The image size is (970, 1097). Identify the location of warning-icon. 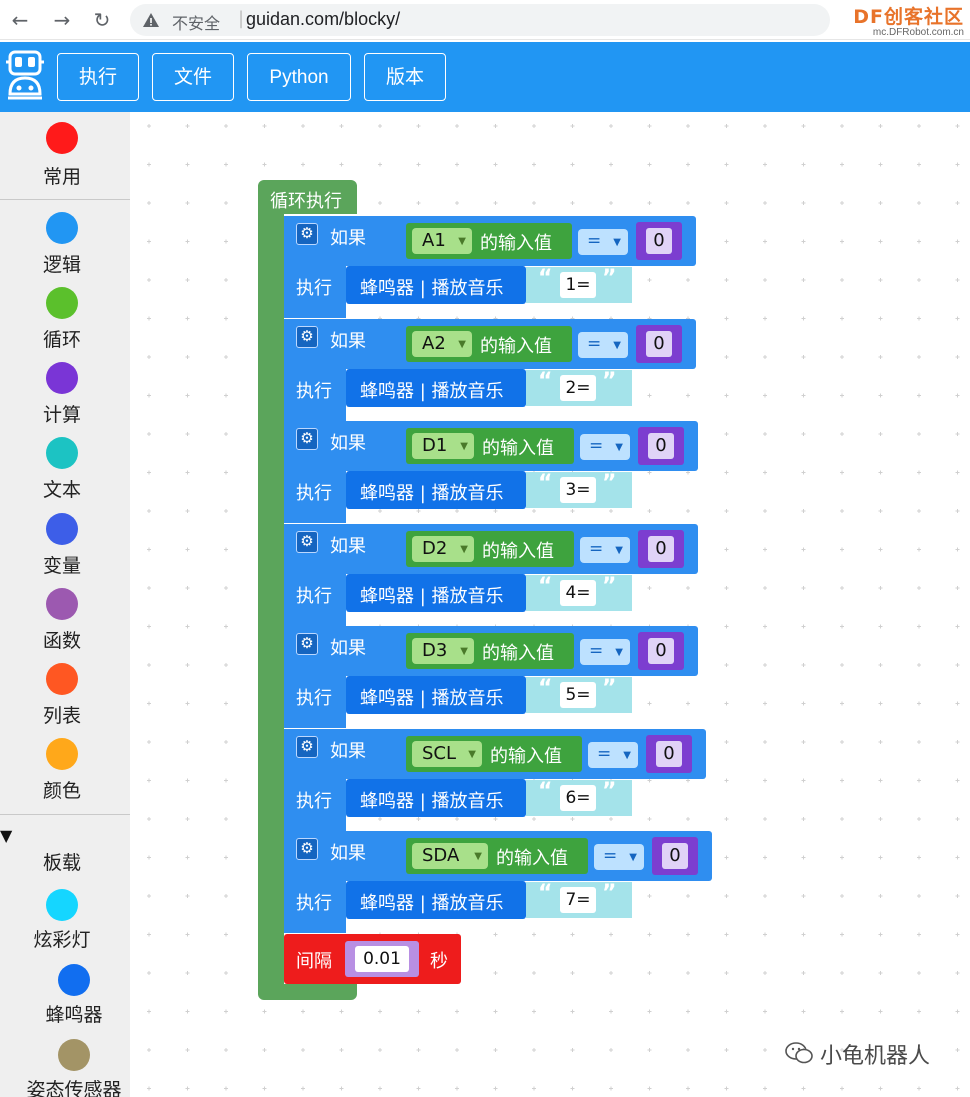
(151, 20).